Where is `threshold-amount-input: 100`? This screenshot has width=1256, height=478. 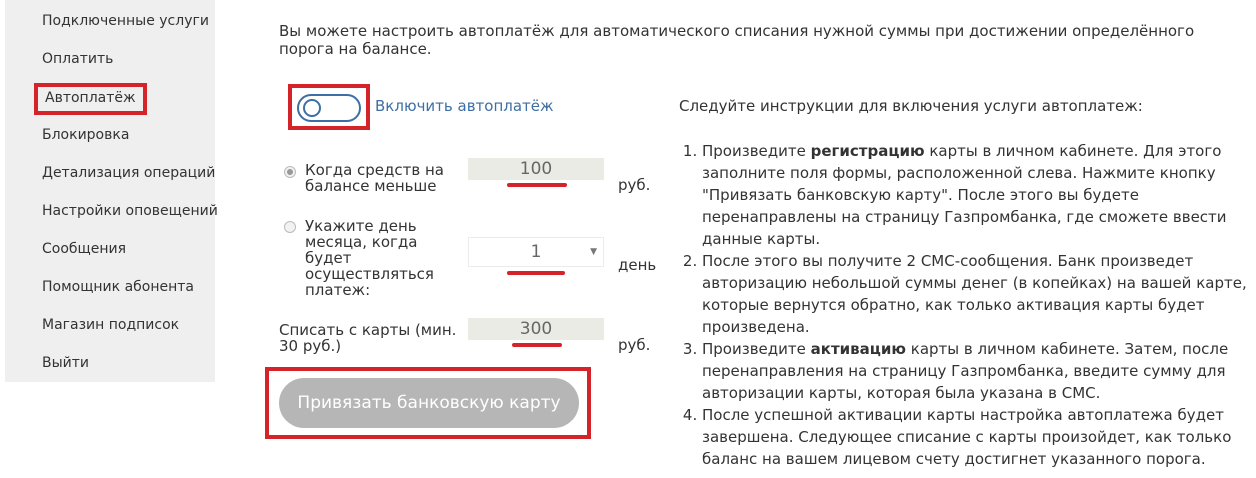 threshold-amount-input: 100 is located at coordinates (536, 169).